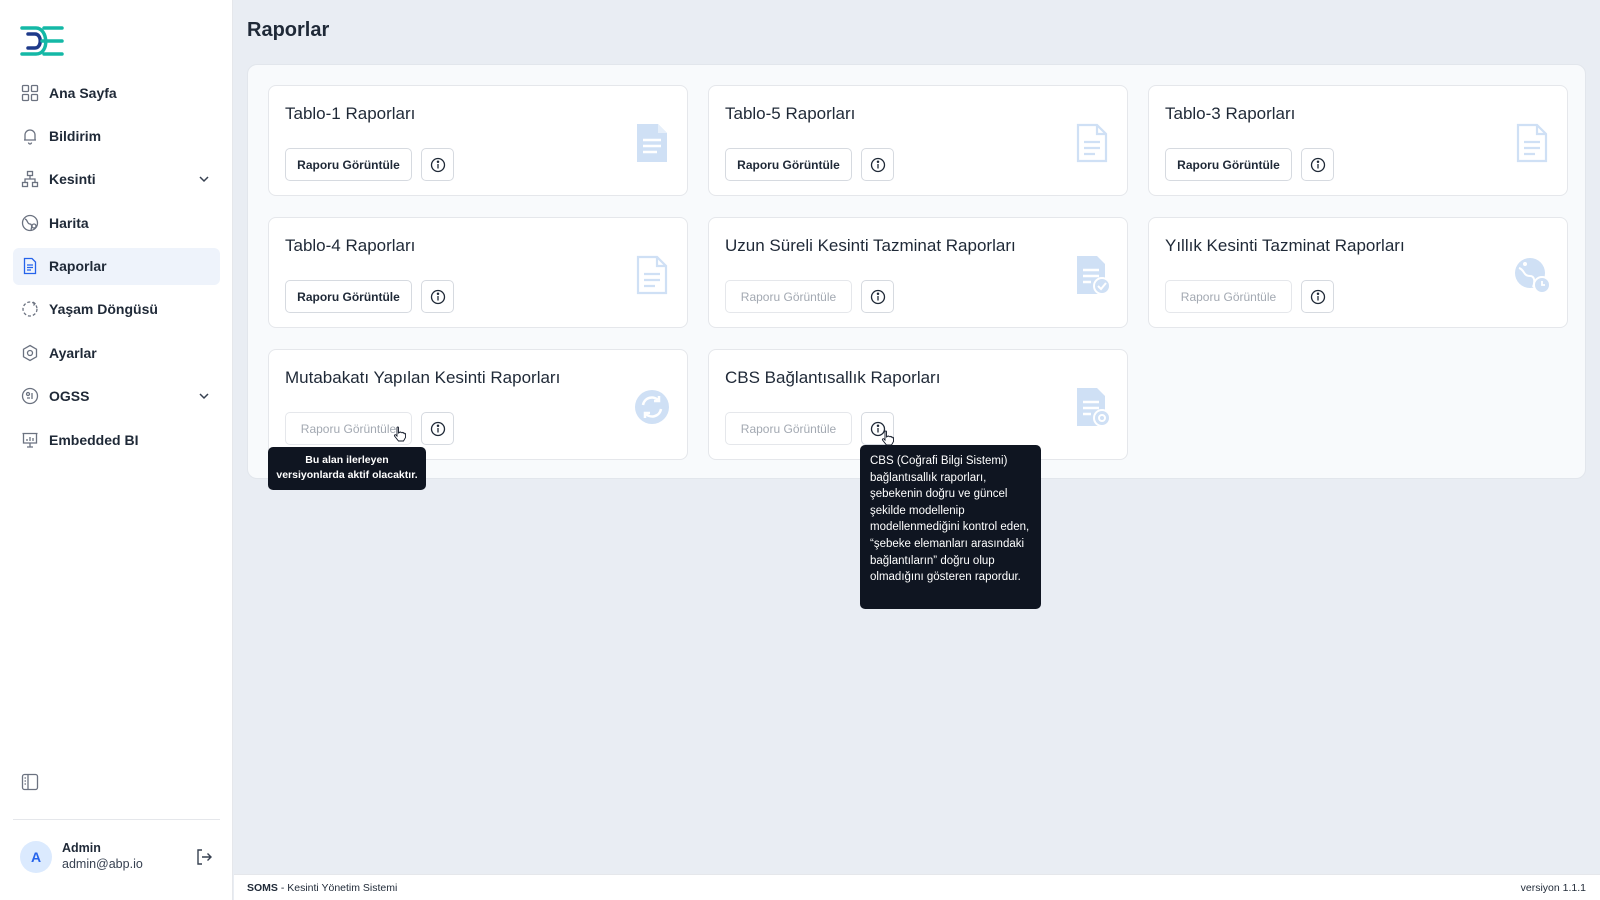 The width and height of the screenshot is (1600, 900). Describe the element at coordinates (337, 888) in the screenshot. I see `footer-app-desc: - Kesinti Yönetim Sistemi` at that location.